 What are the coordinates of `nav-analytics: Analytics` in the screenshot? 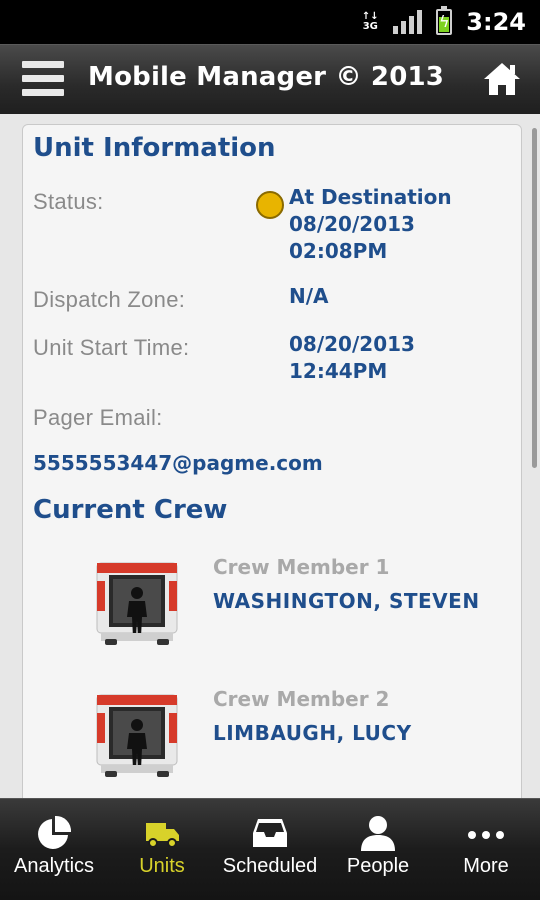 It's located at (54, 849).